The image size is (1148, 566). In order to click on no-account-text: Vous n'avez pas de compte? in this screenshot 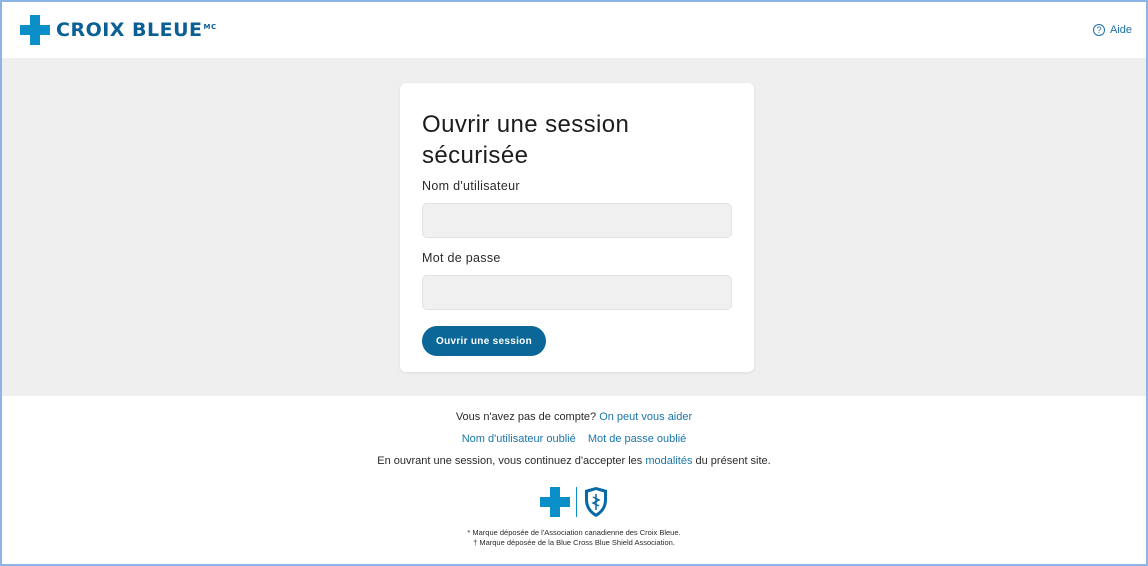, I will do `click(526, 417)`.